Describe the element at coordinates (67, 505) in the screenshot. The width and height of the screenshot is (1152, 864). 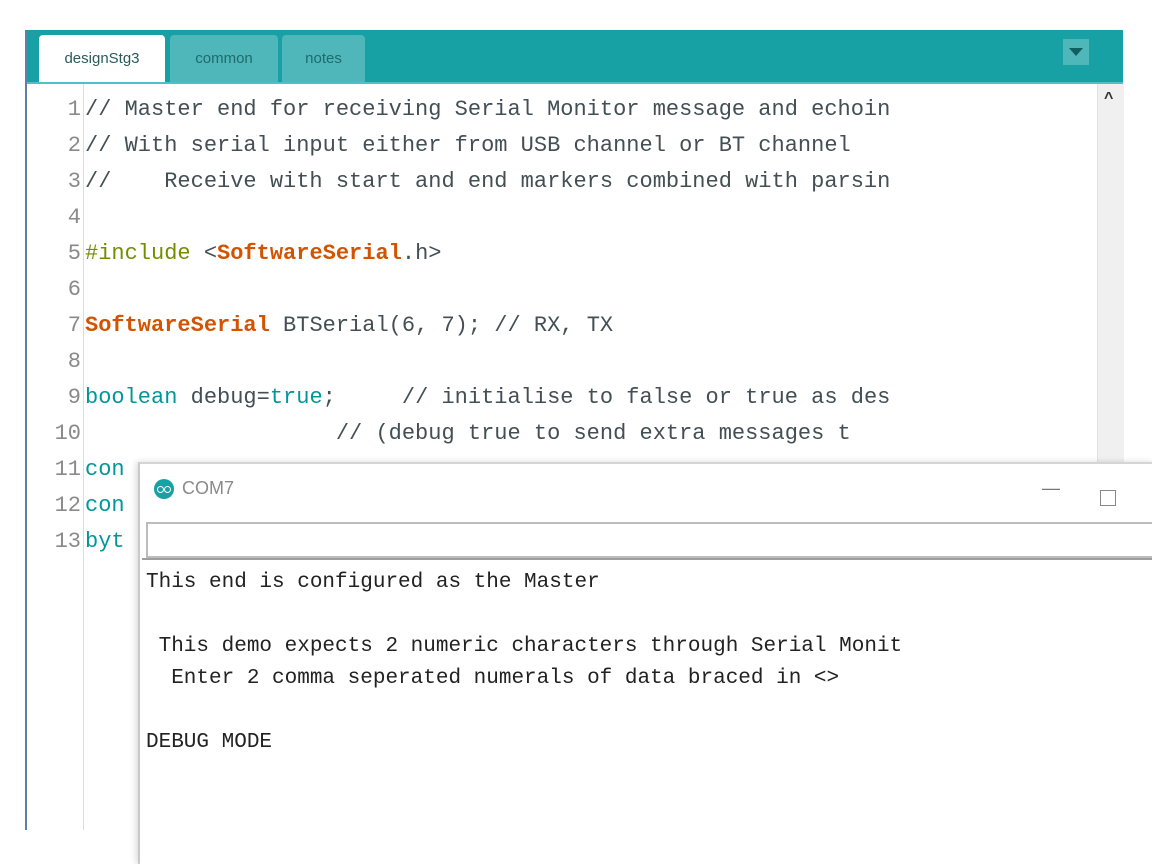
I see `line-number: 12` at that location.